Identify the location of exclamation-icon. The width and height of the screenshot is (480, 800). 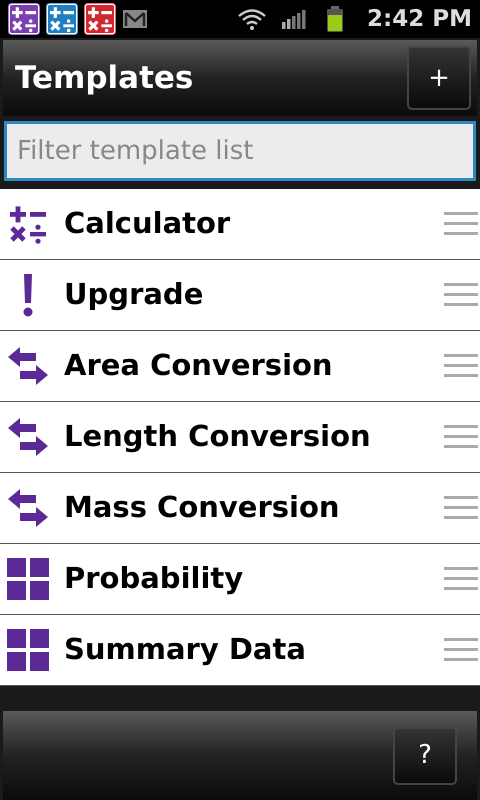
(28, 295).